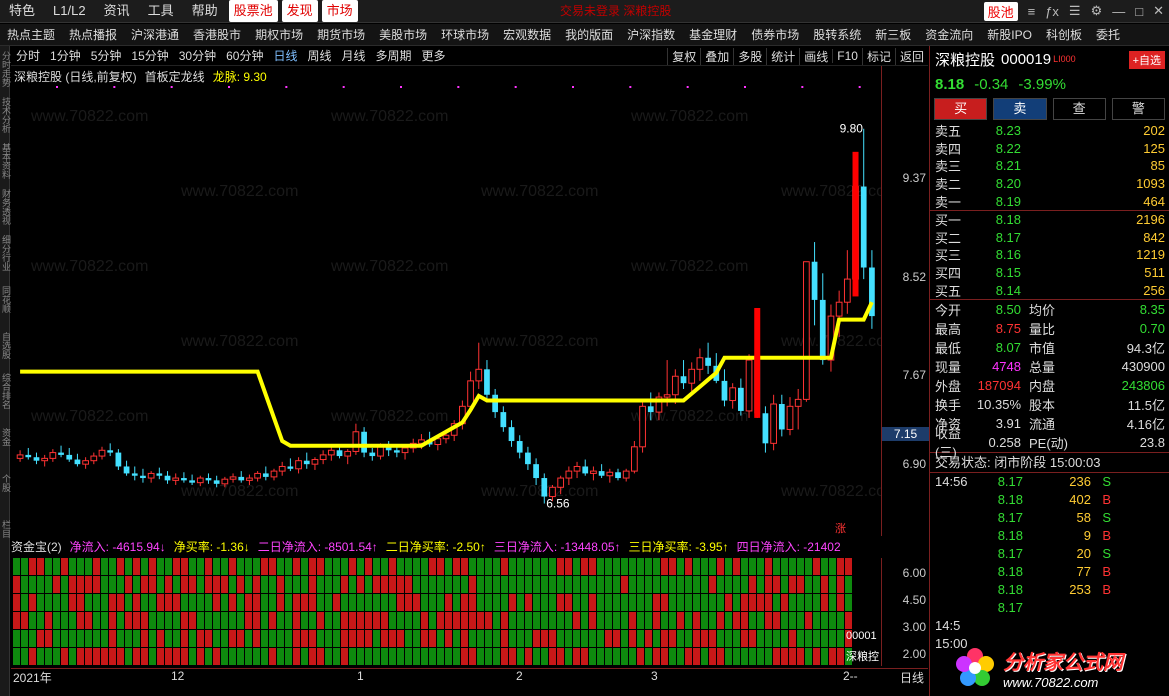 The width and height of the screenshot is (1169, 696). What do you see at coordinates (175, 76) in the screenshot?
I see `indicator-name: 首板定龙线` at bounding box center [175, 76].